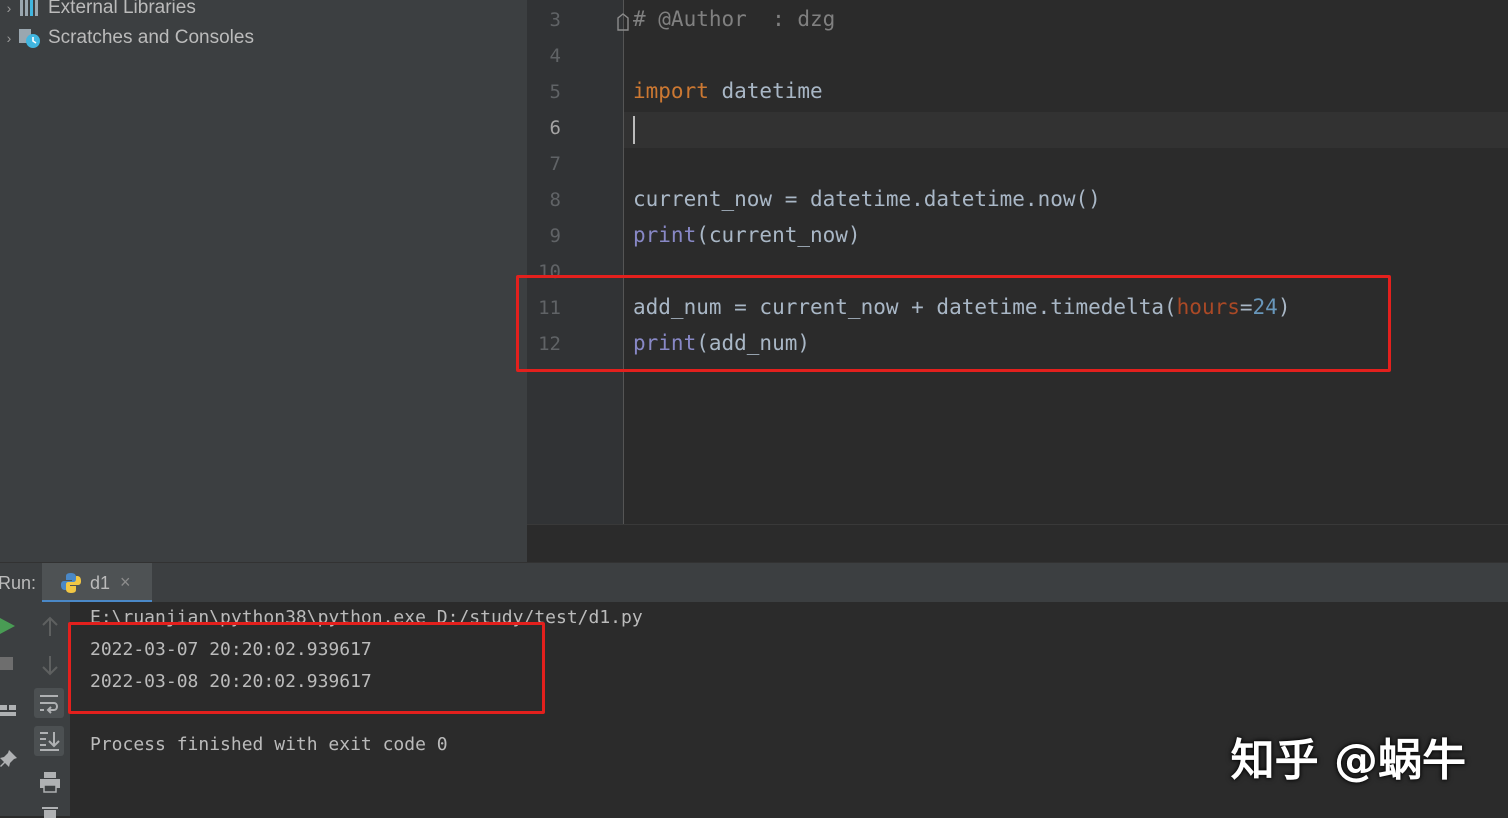 The width and height of the screenshot is (1508, 818). What do you see at coordinates (7, 664) in the screenshot?
I see `stop-icon` at bounding box center [7, 664].